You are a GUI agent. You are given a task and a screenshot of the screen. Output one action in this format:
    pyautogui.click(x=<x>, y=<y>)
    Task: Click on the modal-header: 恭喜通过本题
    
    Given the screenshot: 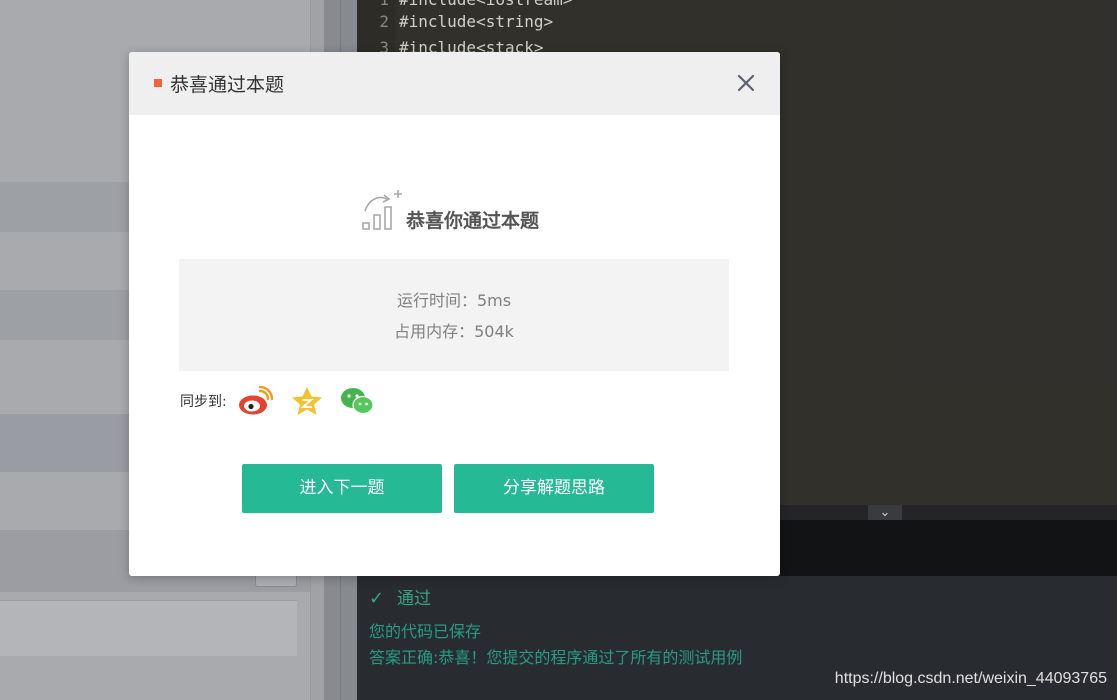 What is the action you would take?
    pyautogui.click(x=454, y=83)
    